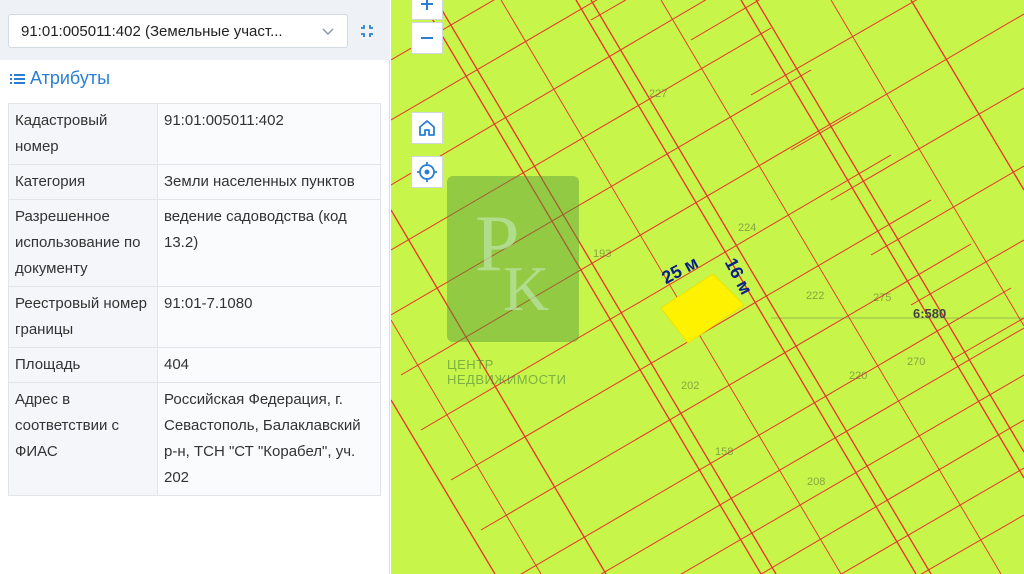 The height and width of the screenshot is (574, 1024). What do you see at coordinates (858, 376) in the screenshot?
I see `parcel-number: 220` at bounding box center [858, 376].